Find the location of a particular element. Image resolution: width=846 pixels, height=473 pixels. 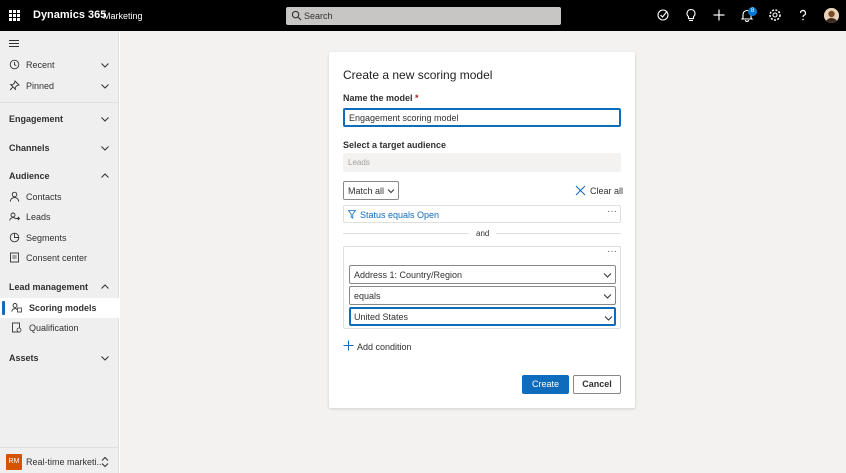

sidebar-item-label: Qualification is located at coordinates (54, 328).